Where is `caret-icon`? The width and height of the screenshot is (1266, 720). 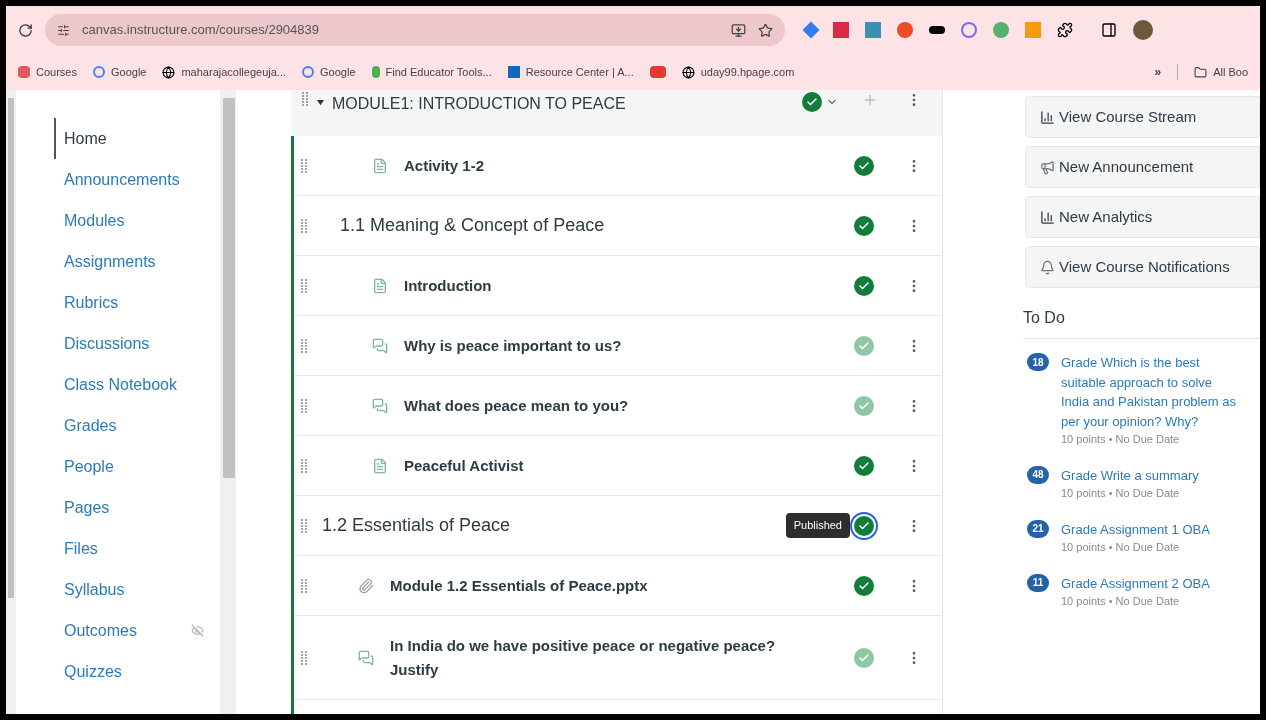
caret-icon is located at coordinates (320, 102).